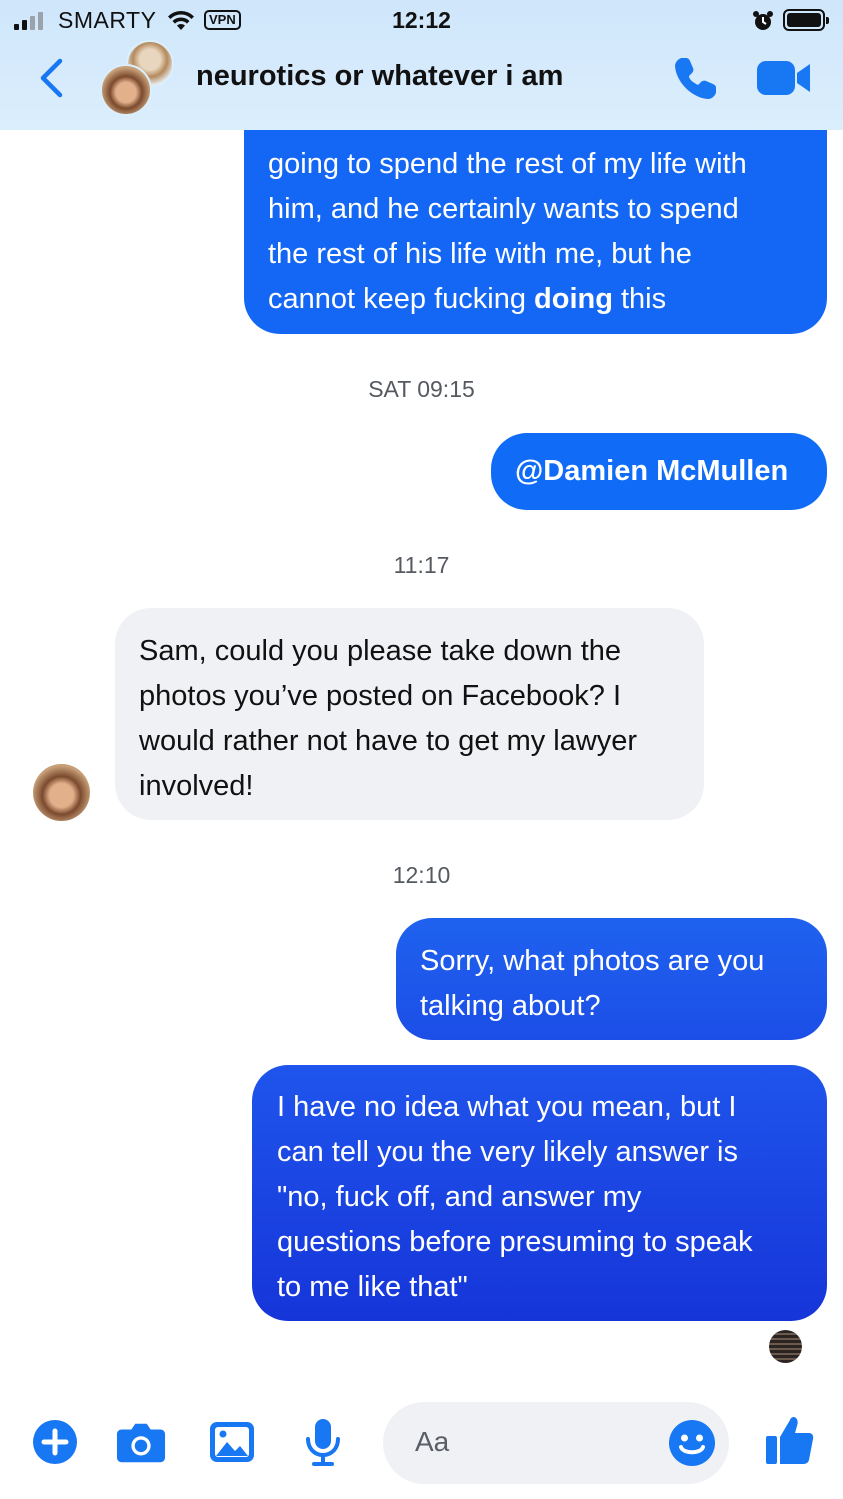  I want to click on message-timestamp: 12:10, so click(421, 875).